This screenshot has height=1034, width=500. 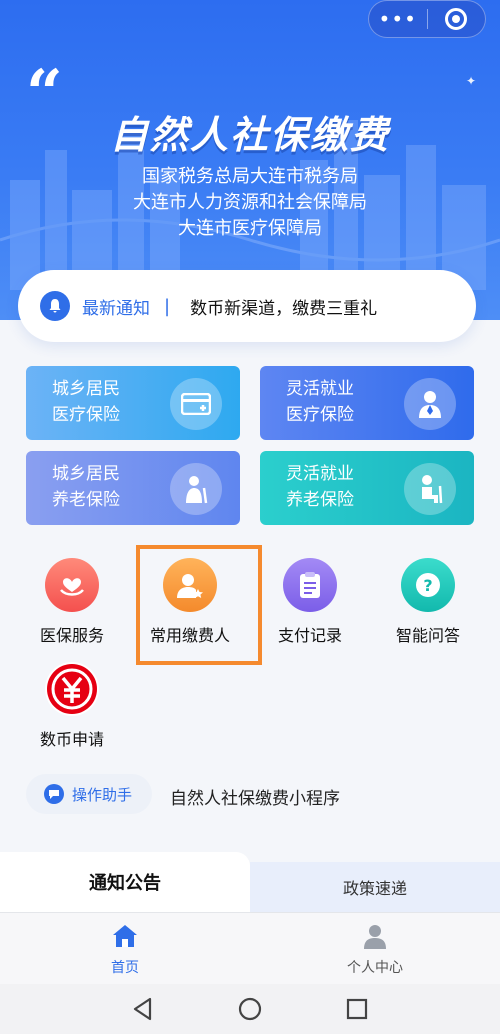 I want to click on service-medical: 医保服务, so click(x=72, y=602).